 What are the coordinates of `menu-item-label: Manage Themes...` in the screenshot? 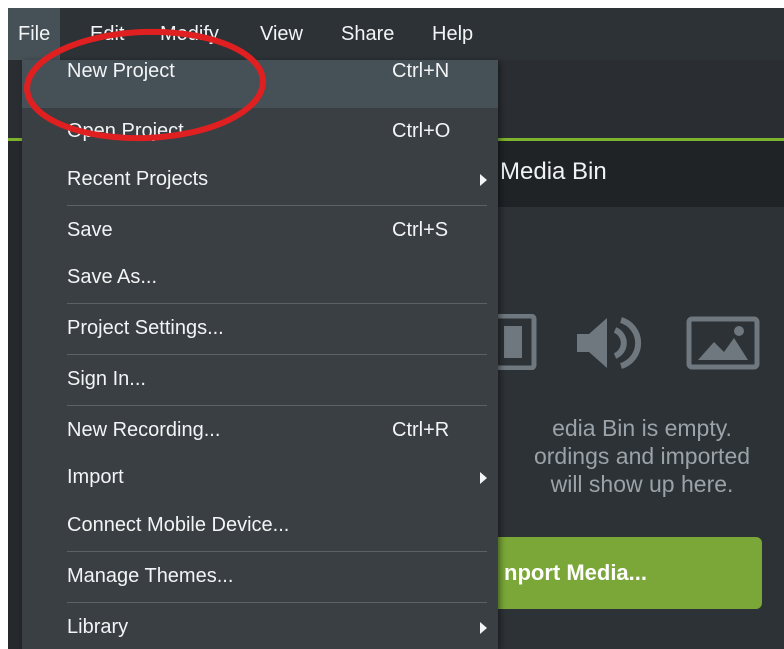 It's located at (150, 576).